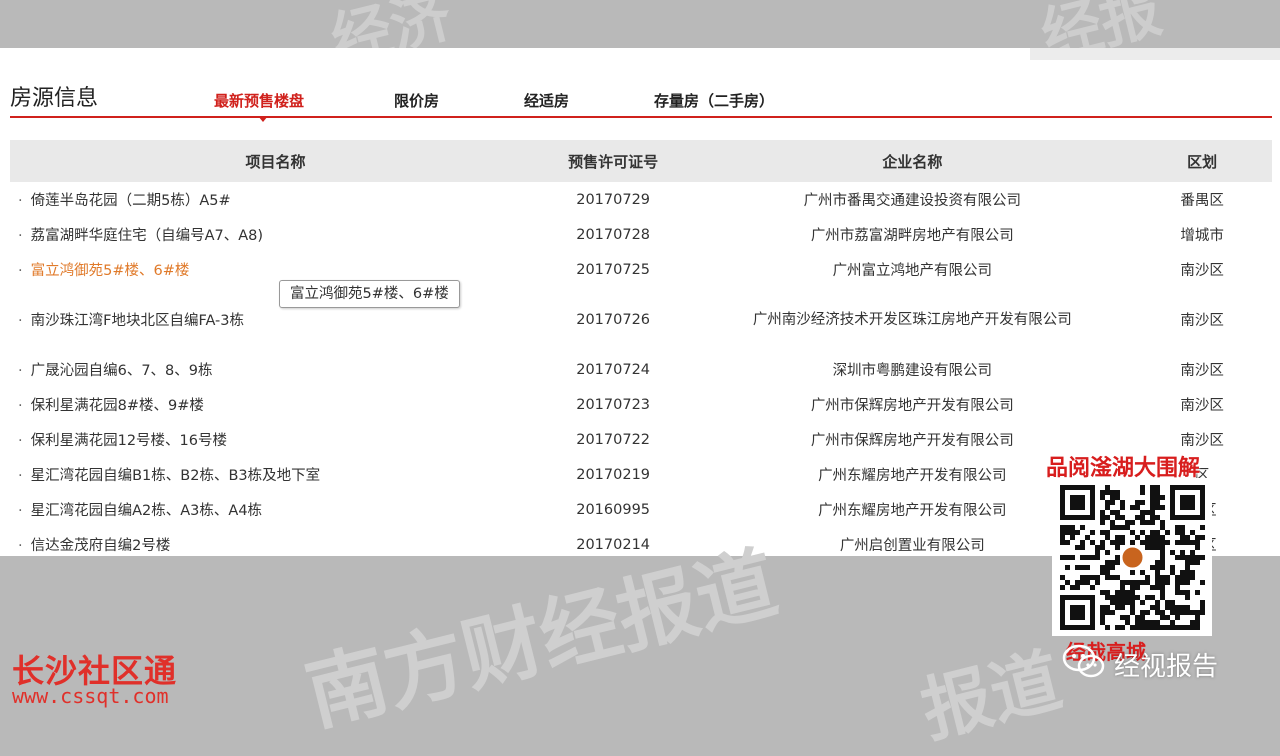  What do you see at coordinates (613, 269) in the screenshot?
I see `permit-number: 20170725` at bounding box center [613, 269].